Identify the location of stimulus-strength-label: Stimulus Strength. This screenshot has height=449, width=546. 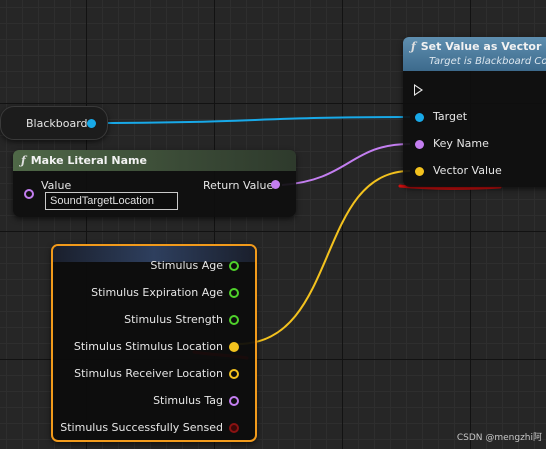
(173, 319).